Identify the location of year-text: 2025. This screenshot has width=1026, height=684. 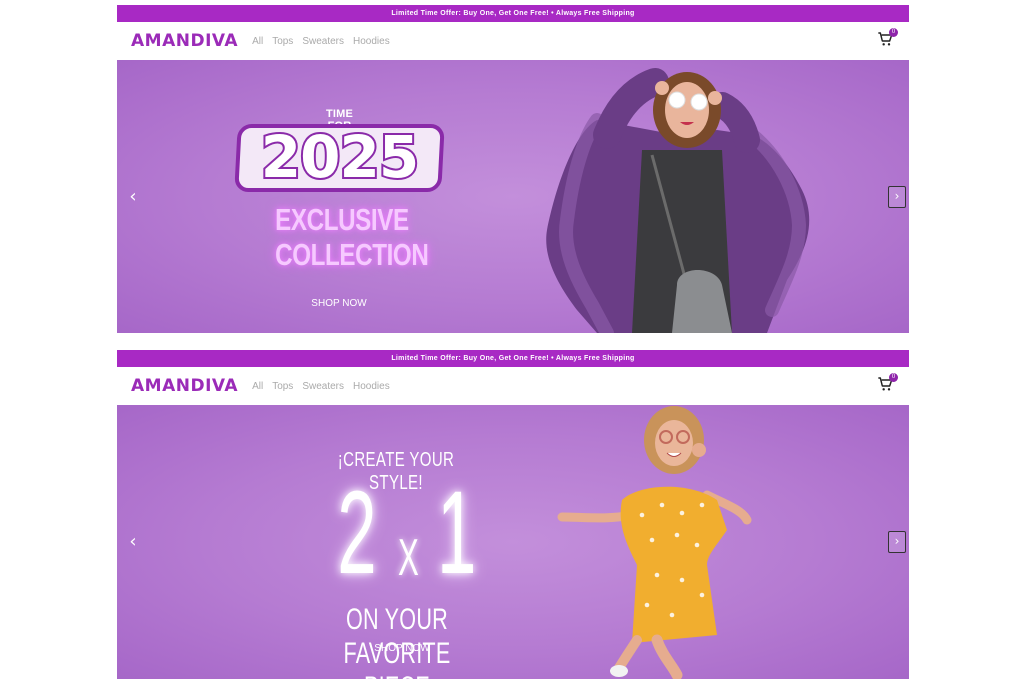
(340, 157).